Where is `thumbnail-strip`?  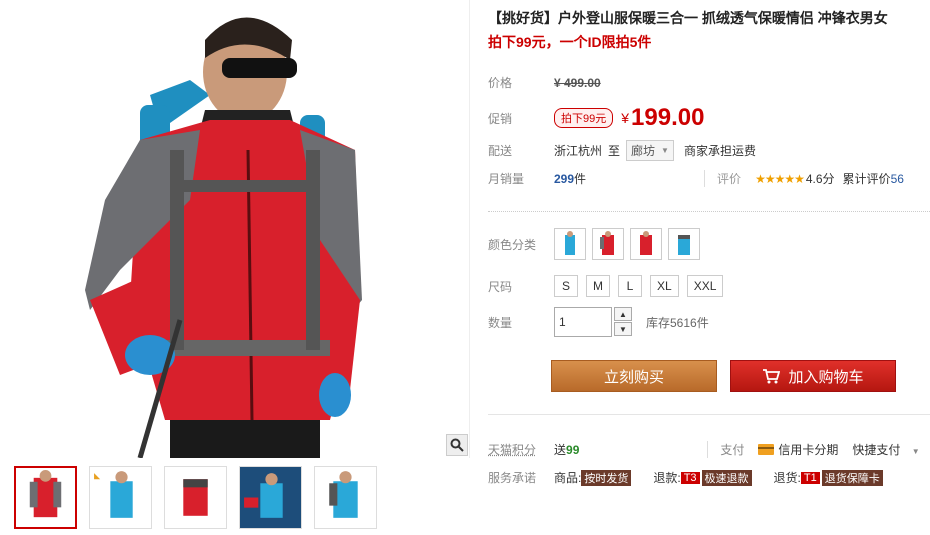
thumbnail-strip is located at coordinates (201, 497).